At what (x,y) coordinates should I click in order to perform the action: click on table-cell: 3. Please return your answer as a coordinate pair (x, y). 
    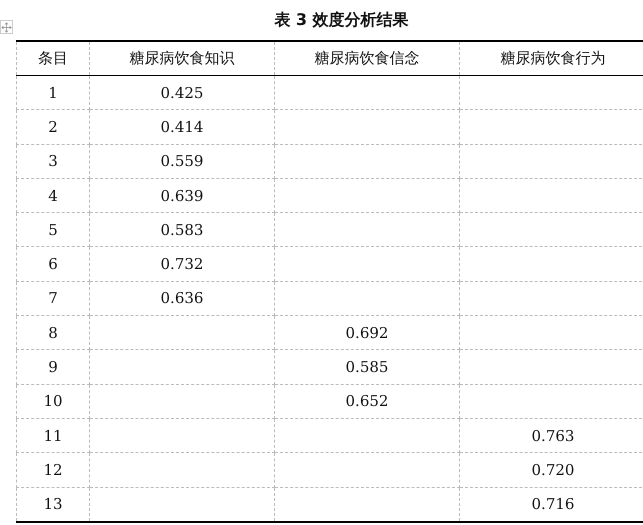
    Looking at the image, I should click on (53, 161).